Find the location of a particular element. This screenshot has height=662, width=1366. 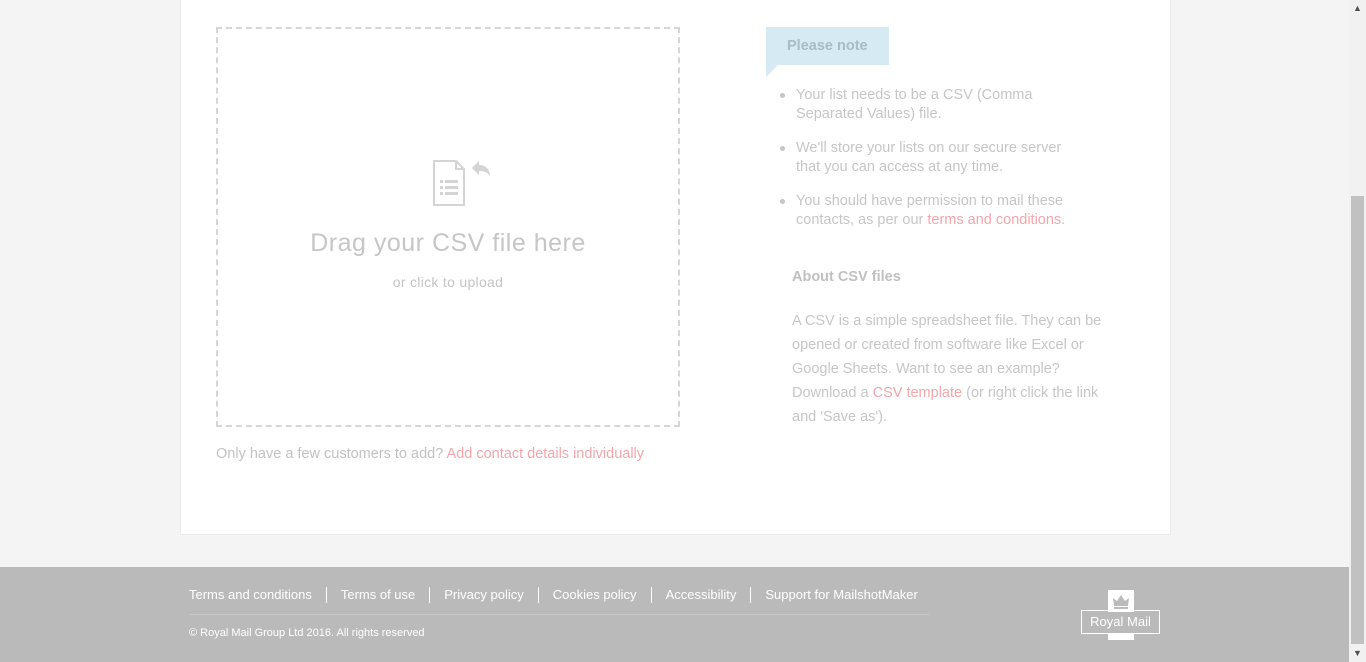

footer-divider is located at coordinates (559, 614).